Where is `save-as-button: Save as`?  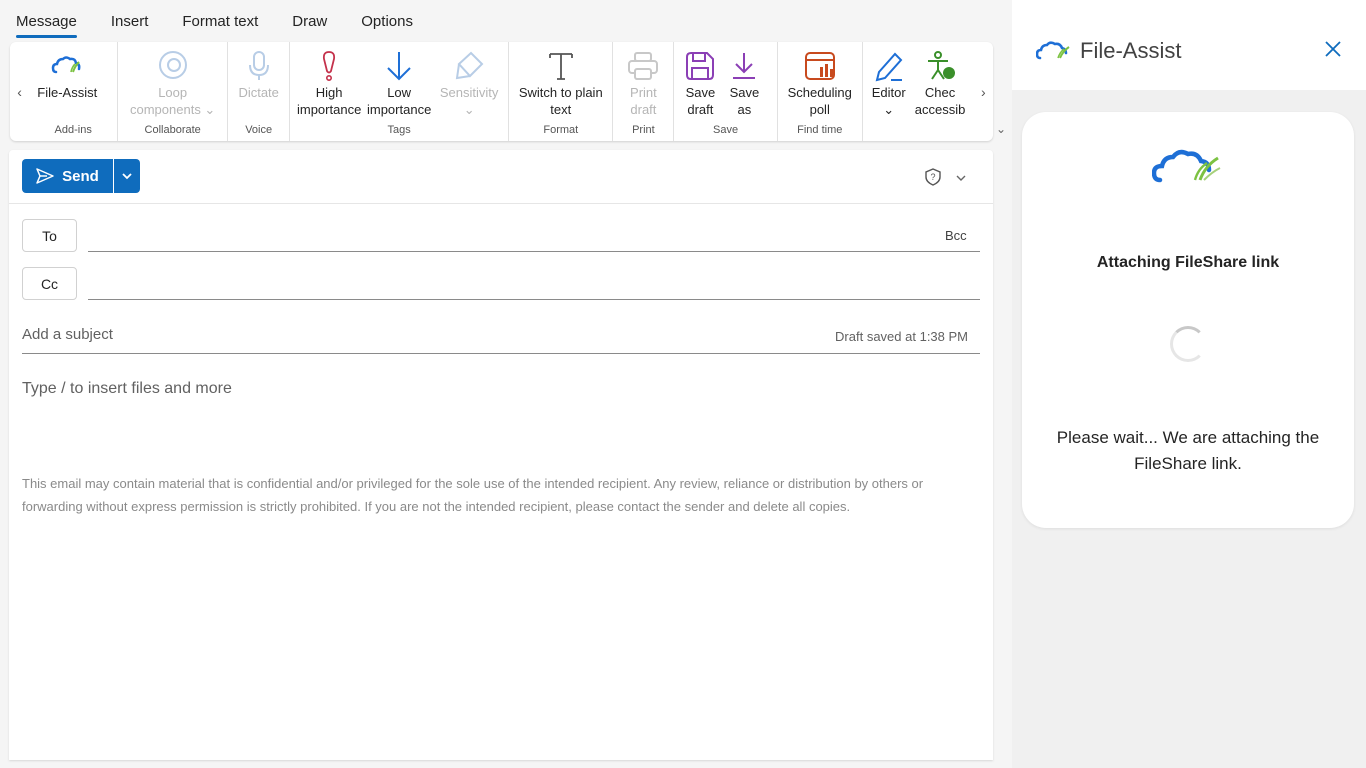
save-as-button: Save as is located at coordinates (744, 84).